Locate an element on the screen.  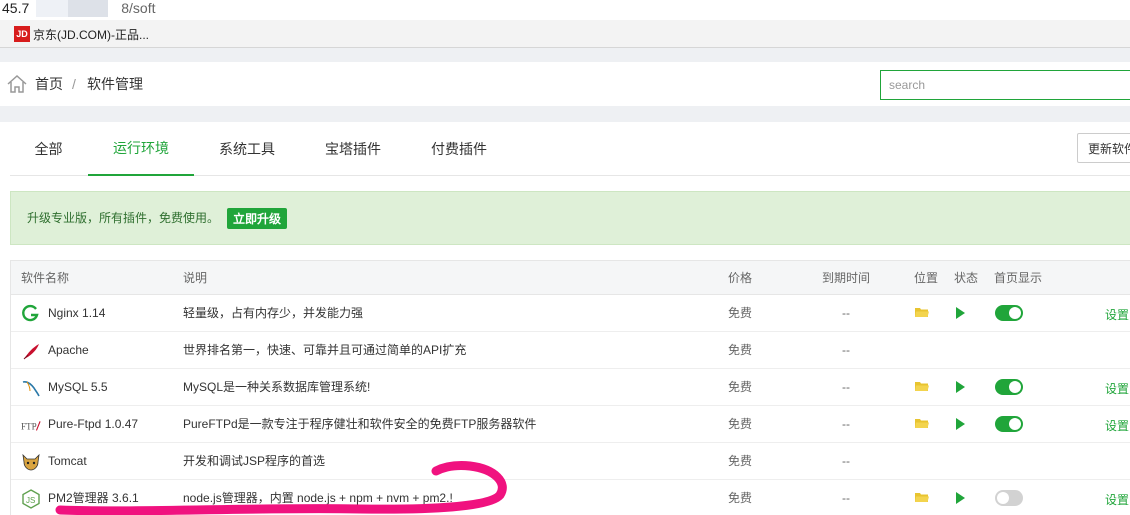
software-desc: 轻量级，占有内存少，并发能力强 is located at coordinates (273, 313).